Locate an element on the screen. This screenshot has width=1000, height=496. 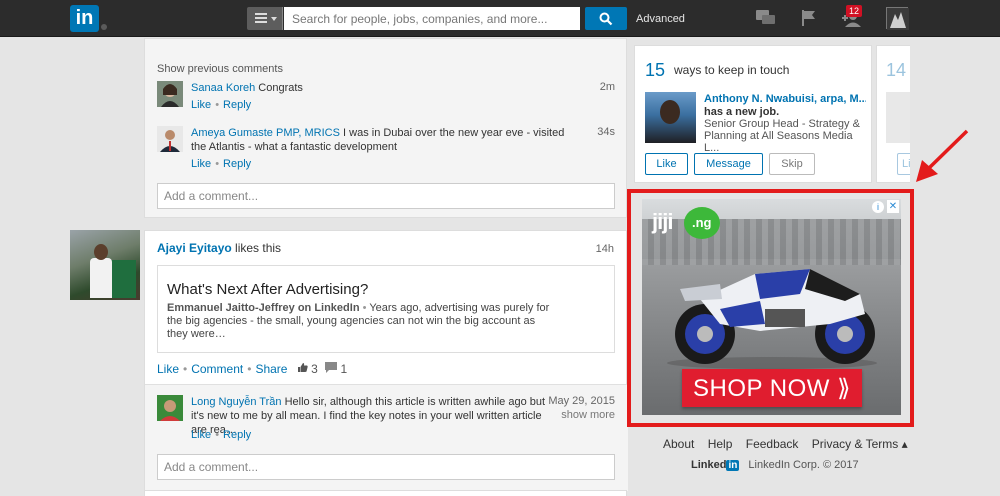
search-button is located at coordinates (606, 18).